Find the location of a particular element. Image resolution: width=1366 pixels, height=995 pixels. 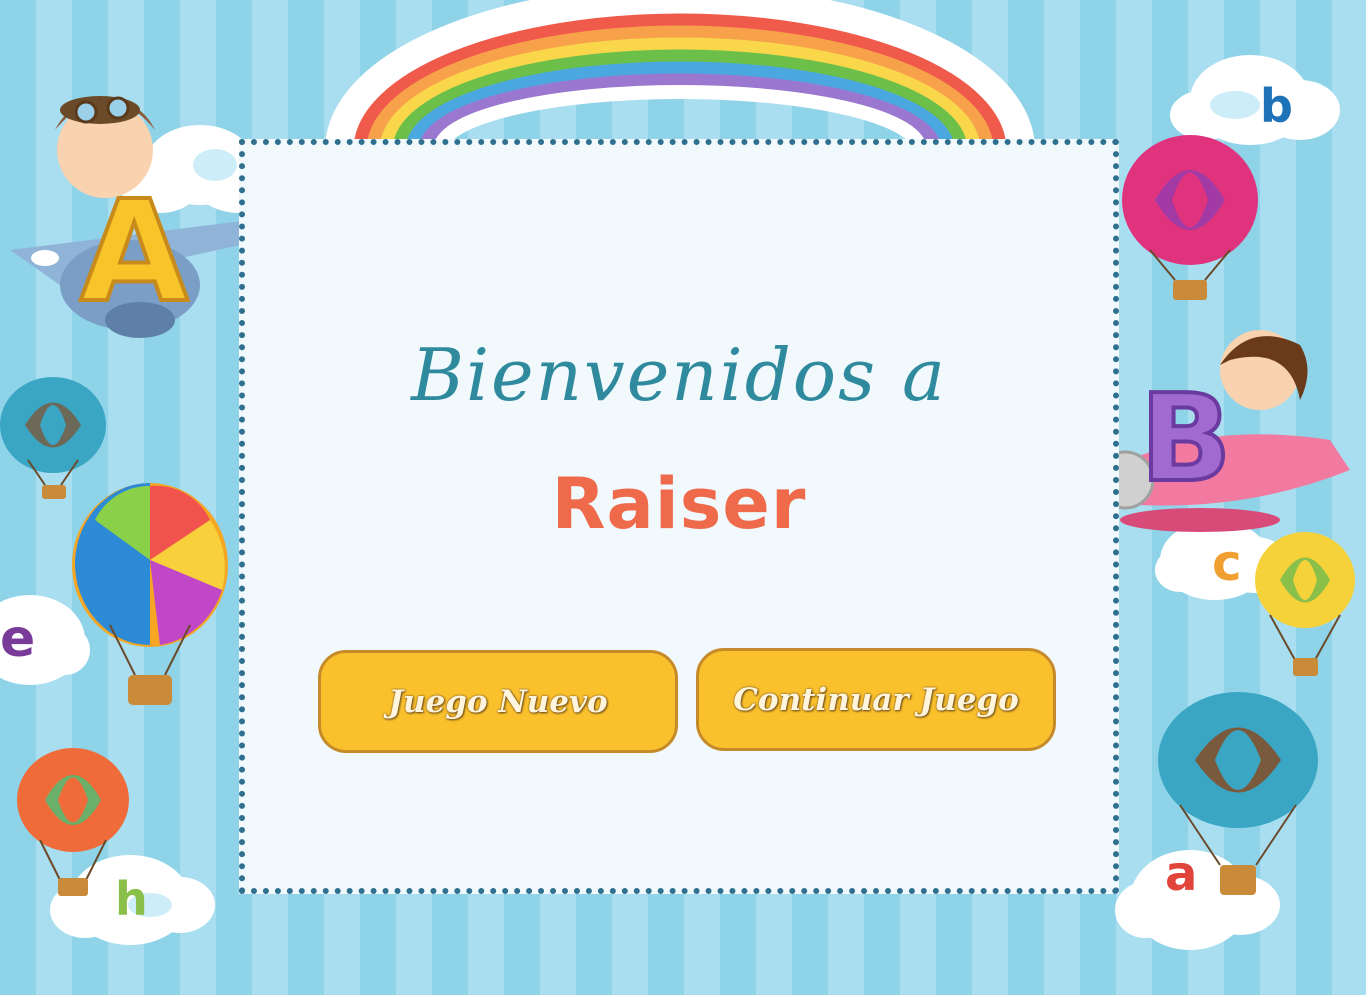

new-game-button: Juego Nuevo is located at coordinates (498, 701).